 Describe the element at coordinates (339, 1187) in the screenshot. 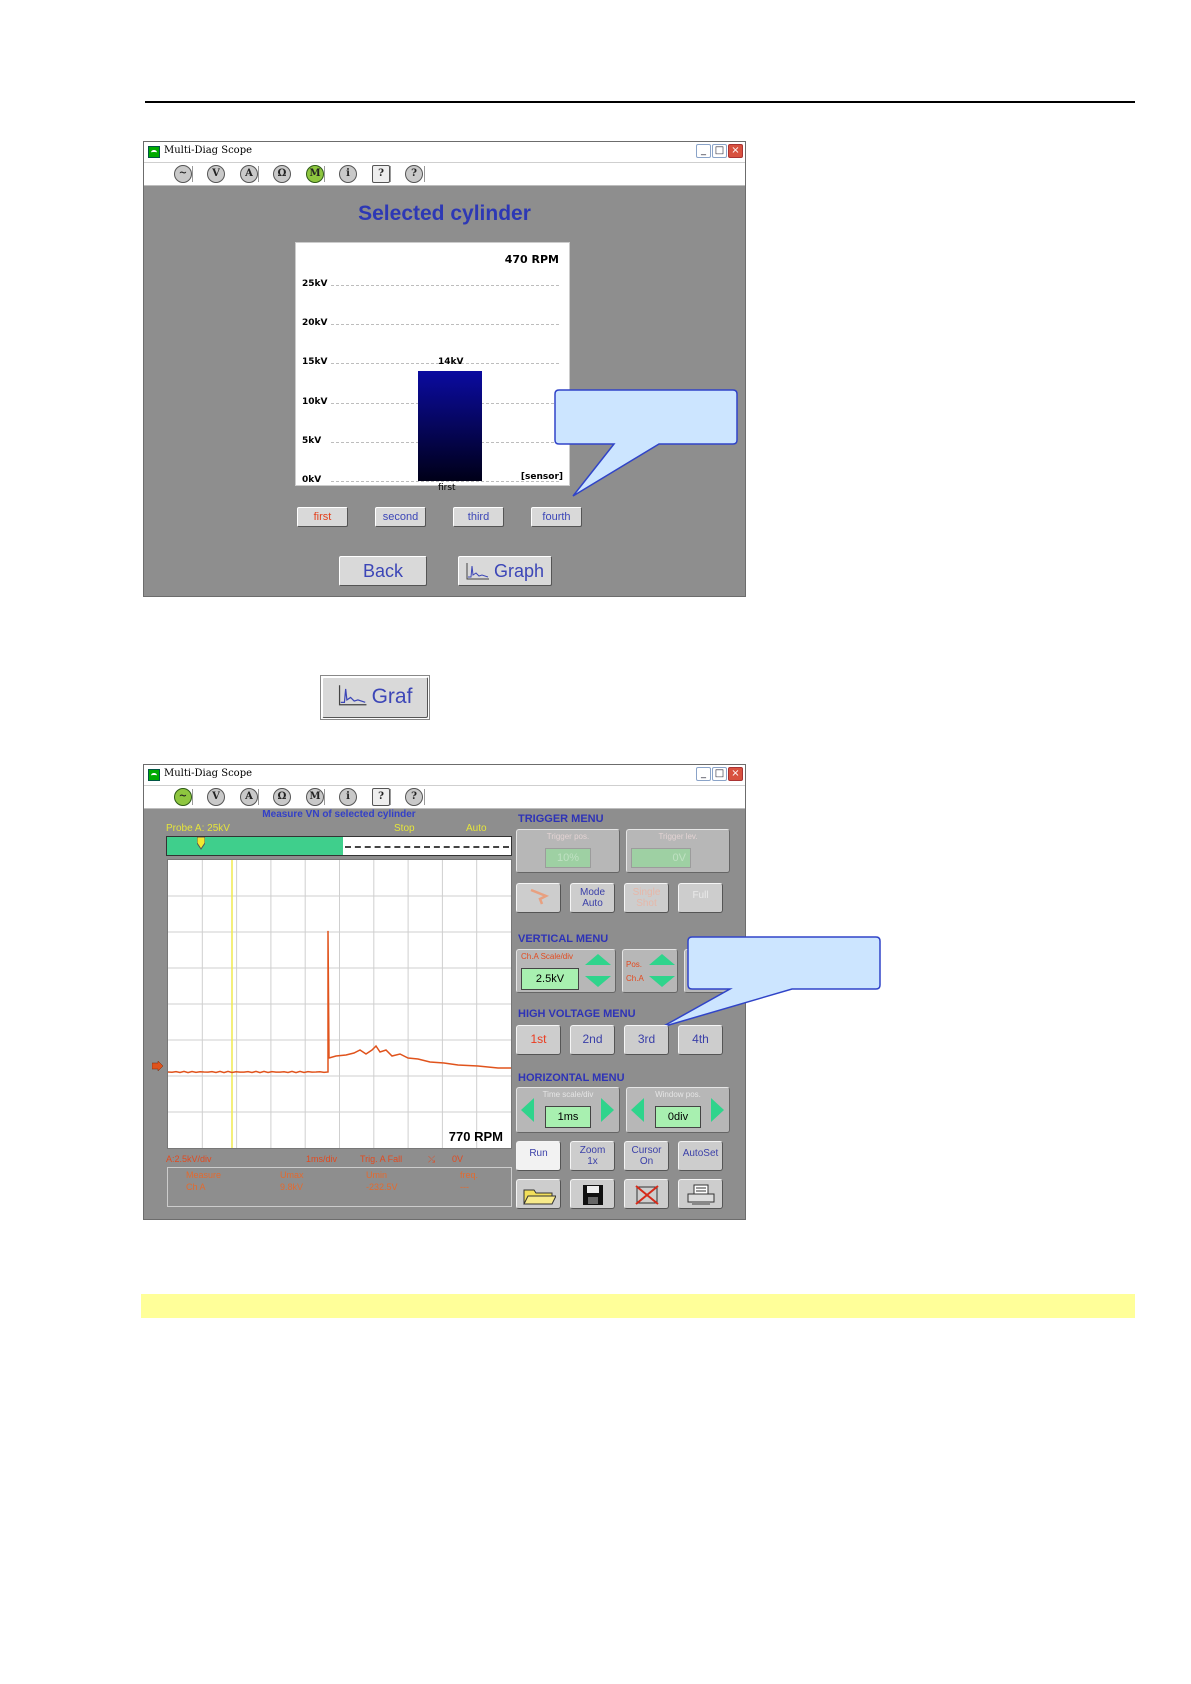

I see `measurement-table: Measure Umax Umin freq. Ch A 9.8kV -232.5V ---` at that location.